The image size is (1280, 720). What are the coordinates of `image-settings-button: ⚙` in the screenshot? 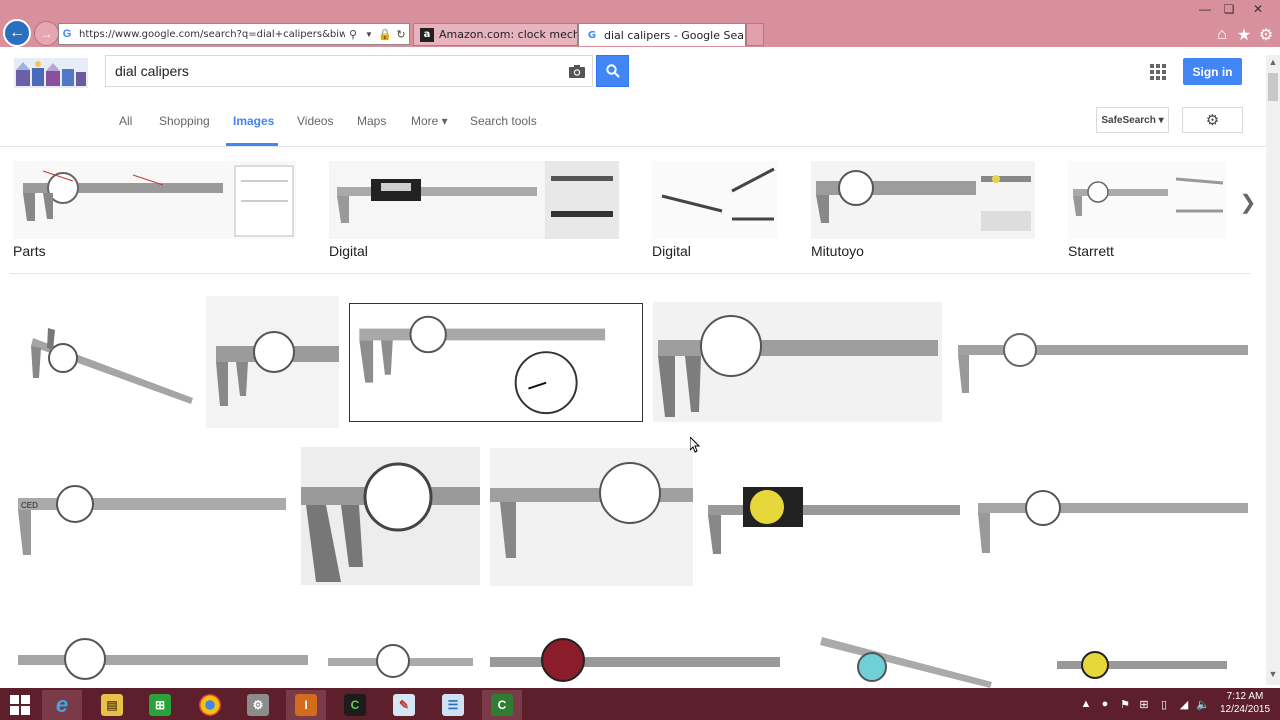 It's located at (1212, 120).